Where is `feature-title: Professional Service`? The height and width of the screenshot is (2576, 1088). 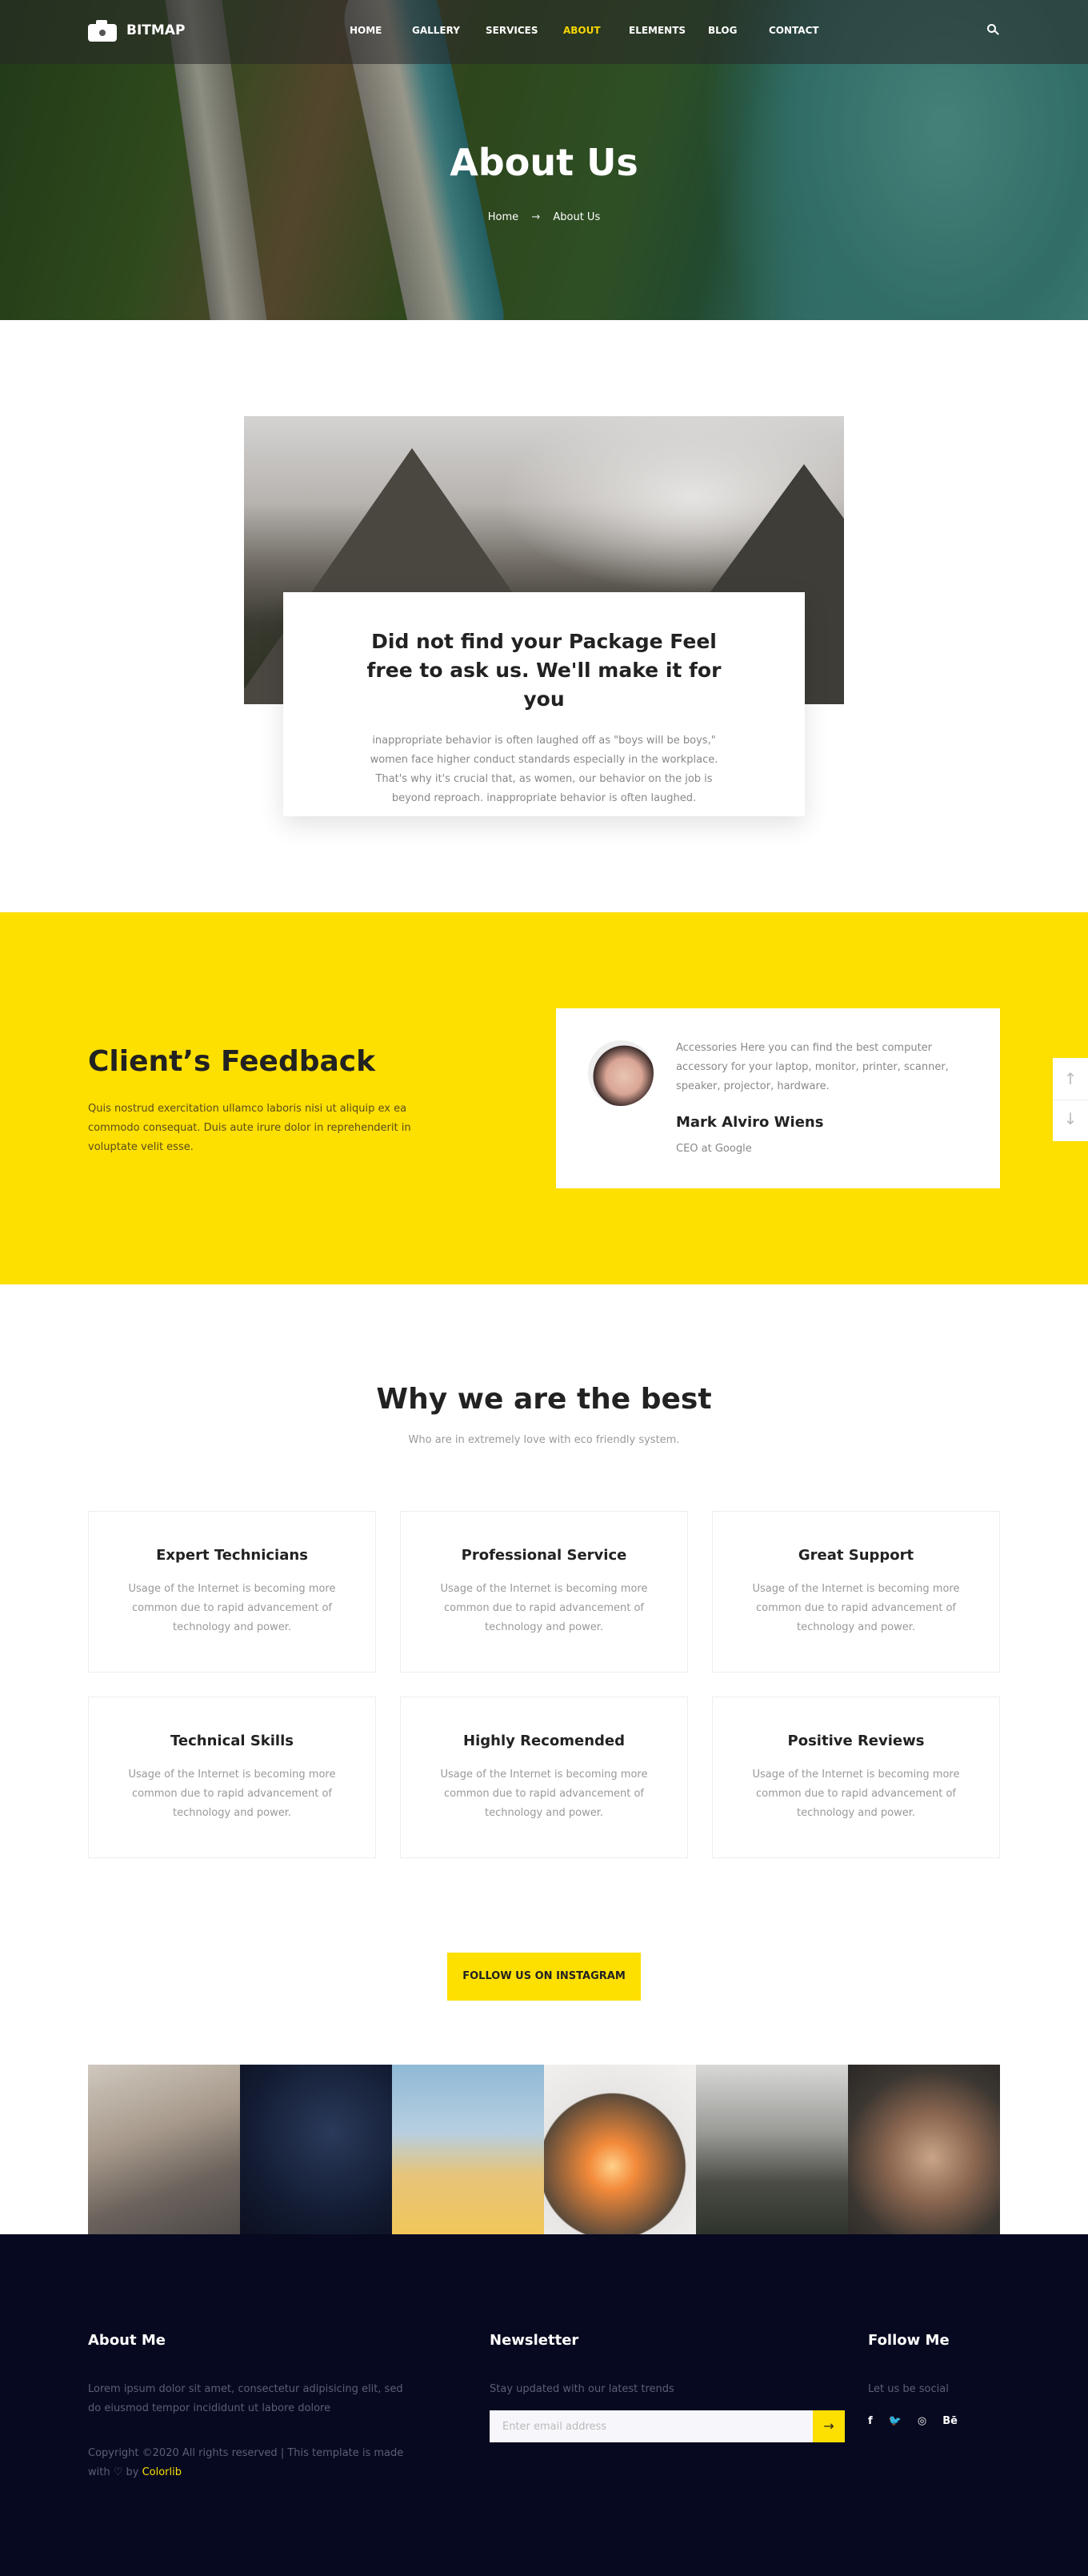
feature-title: Professional Service is located at coordinates (544, 1555).